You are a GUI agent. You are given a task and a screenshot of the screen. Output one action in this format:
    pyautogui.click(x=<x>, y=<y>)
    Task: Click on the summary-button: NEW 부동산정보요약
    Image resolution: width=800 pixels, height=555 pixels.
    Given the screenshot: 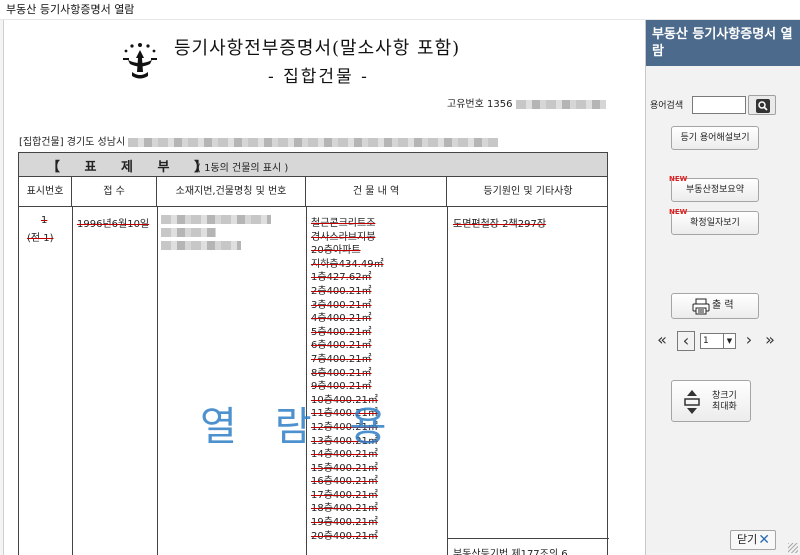 What is the action you would take?
    pyautogui.click(x=714, y=188)
    